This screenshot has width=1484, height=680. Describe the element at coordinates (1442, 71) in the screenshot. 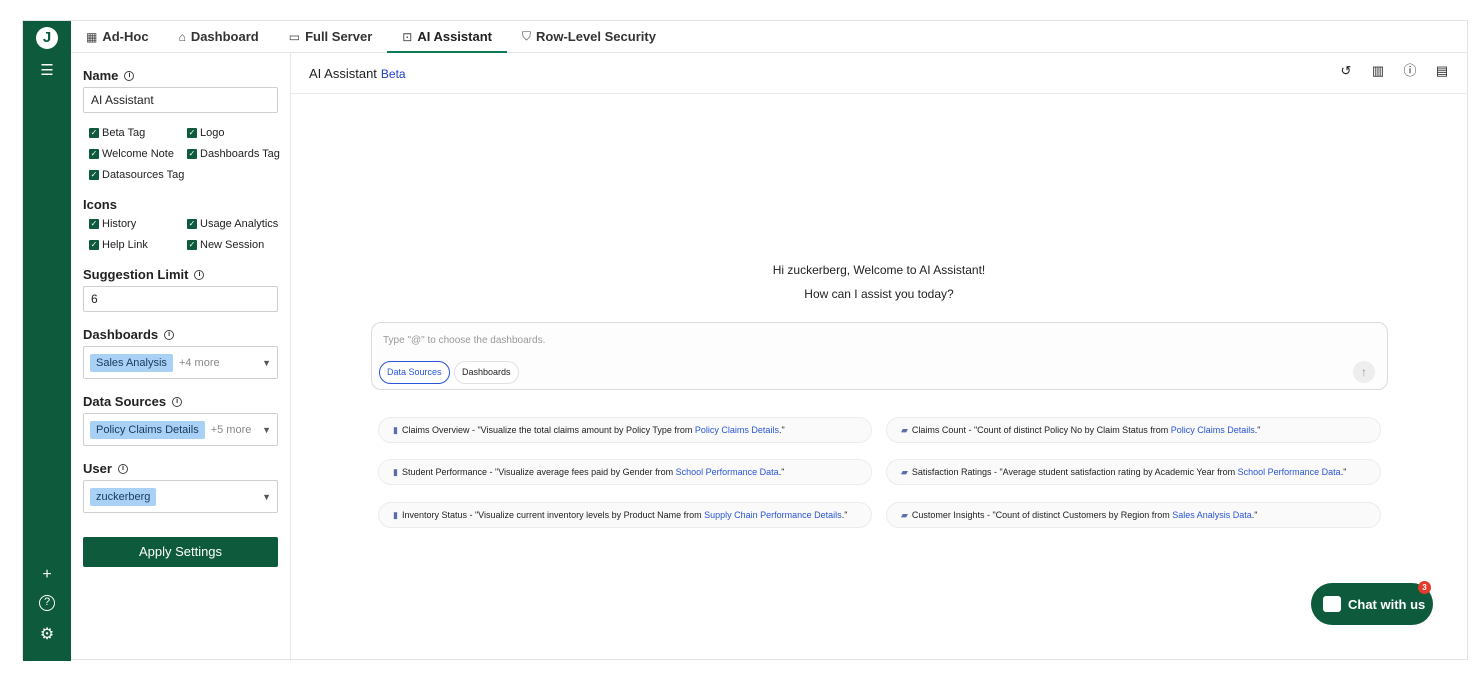

I see `new-session-icon: ▤` at that location.